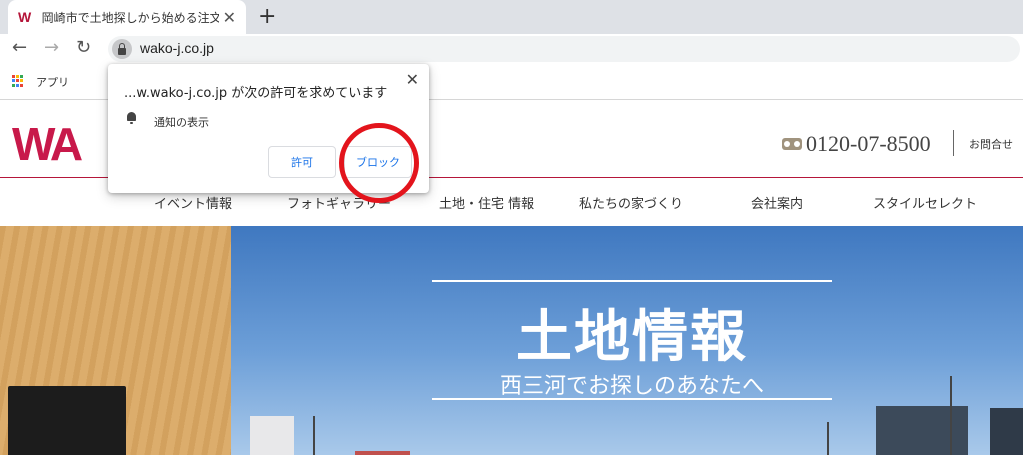 This screenshot has width=1023, height=455. I want to click on antenna-pole, so click(951, 415).